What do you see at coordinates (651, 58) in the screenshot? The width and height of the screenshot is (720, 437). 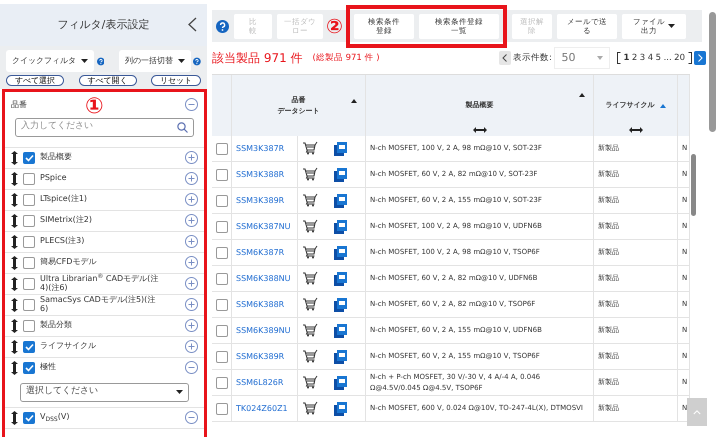 I see `page-link: 4` at bounding box center [651, 58].